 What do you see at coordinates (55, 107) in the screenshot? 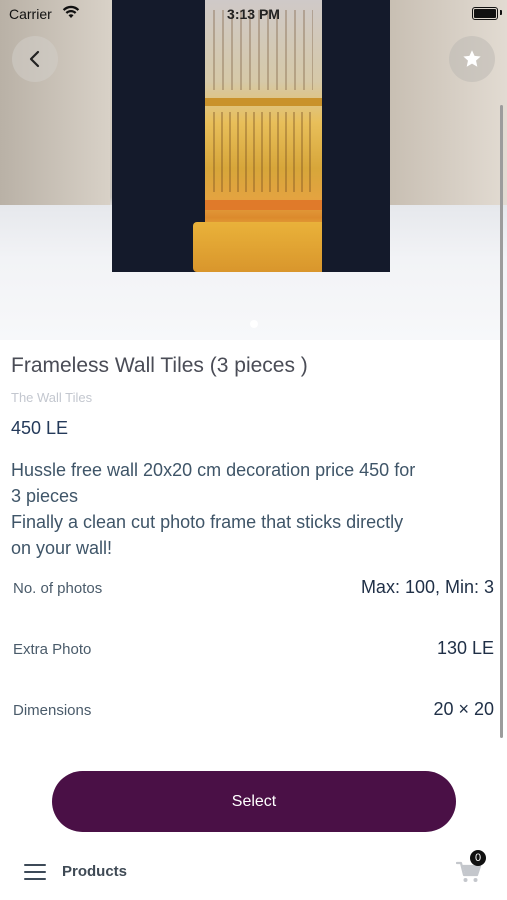
I see `image-wall-left` at bounding box center [55, 107].